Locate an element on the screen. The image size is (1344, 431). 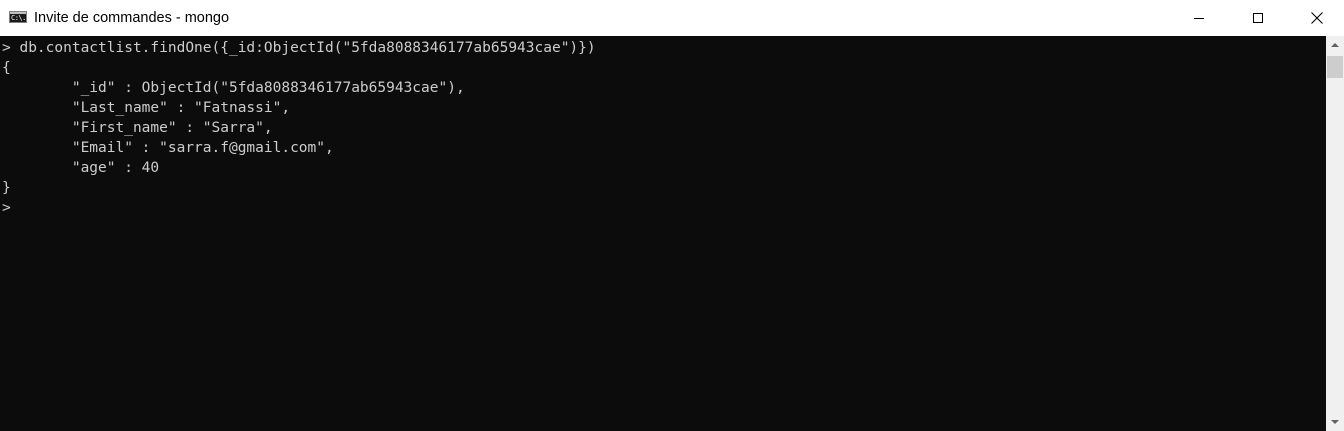
arrow-up-icon is located at coordinates (1335, 45).